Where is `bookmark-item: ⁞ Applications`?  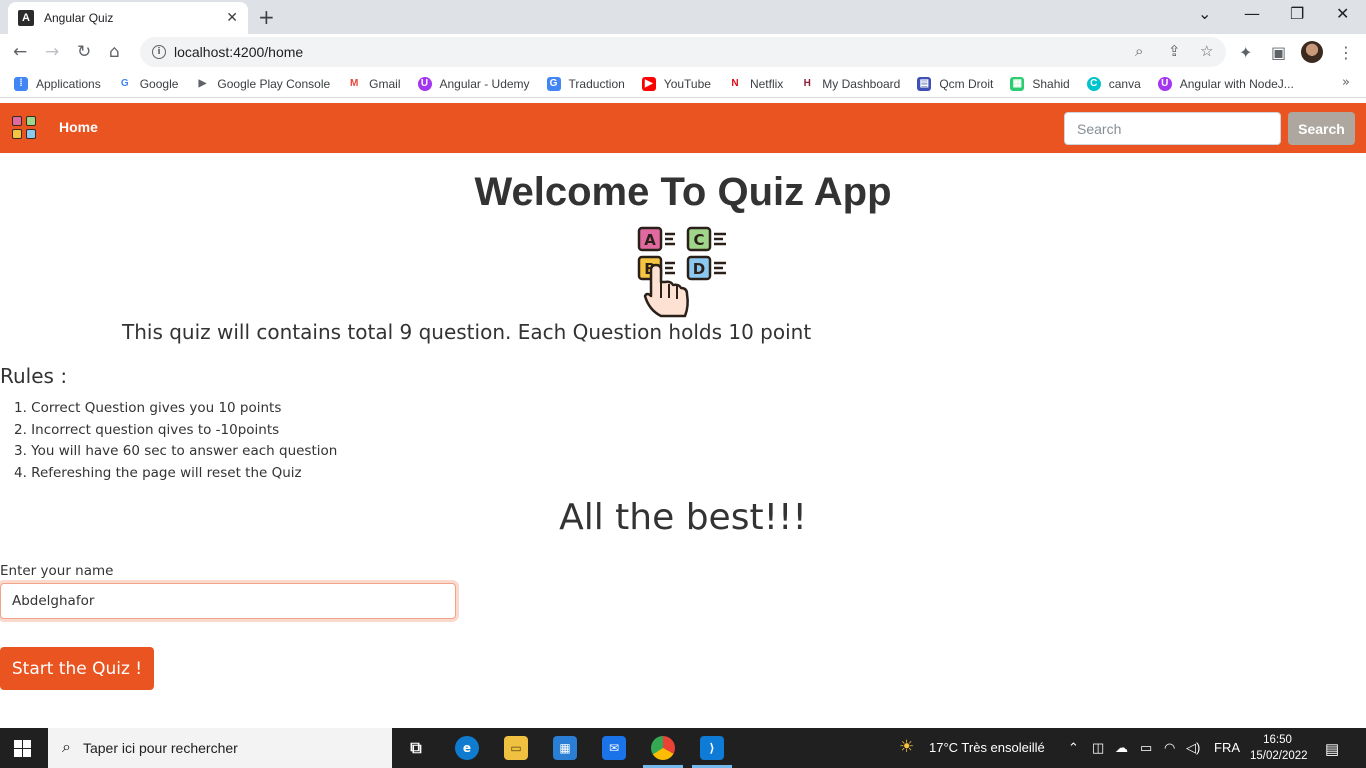
bookmark-item: ⁞ Applications is located at coordinates (57, 83).